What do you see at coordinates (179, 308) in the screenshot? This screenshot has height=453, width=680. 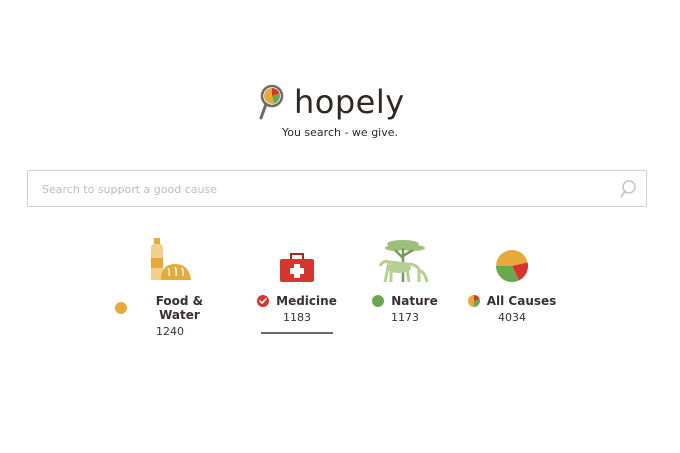 I see `cause-label: Food & Water` at bounding box center [179, 308].